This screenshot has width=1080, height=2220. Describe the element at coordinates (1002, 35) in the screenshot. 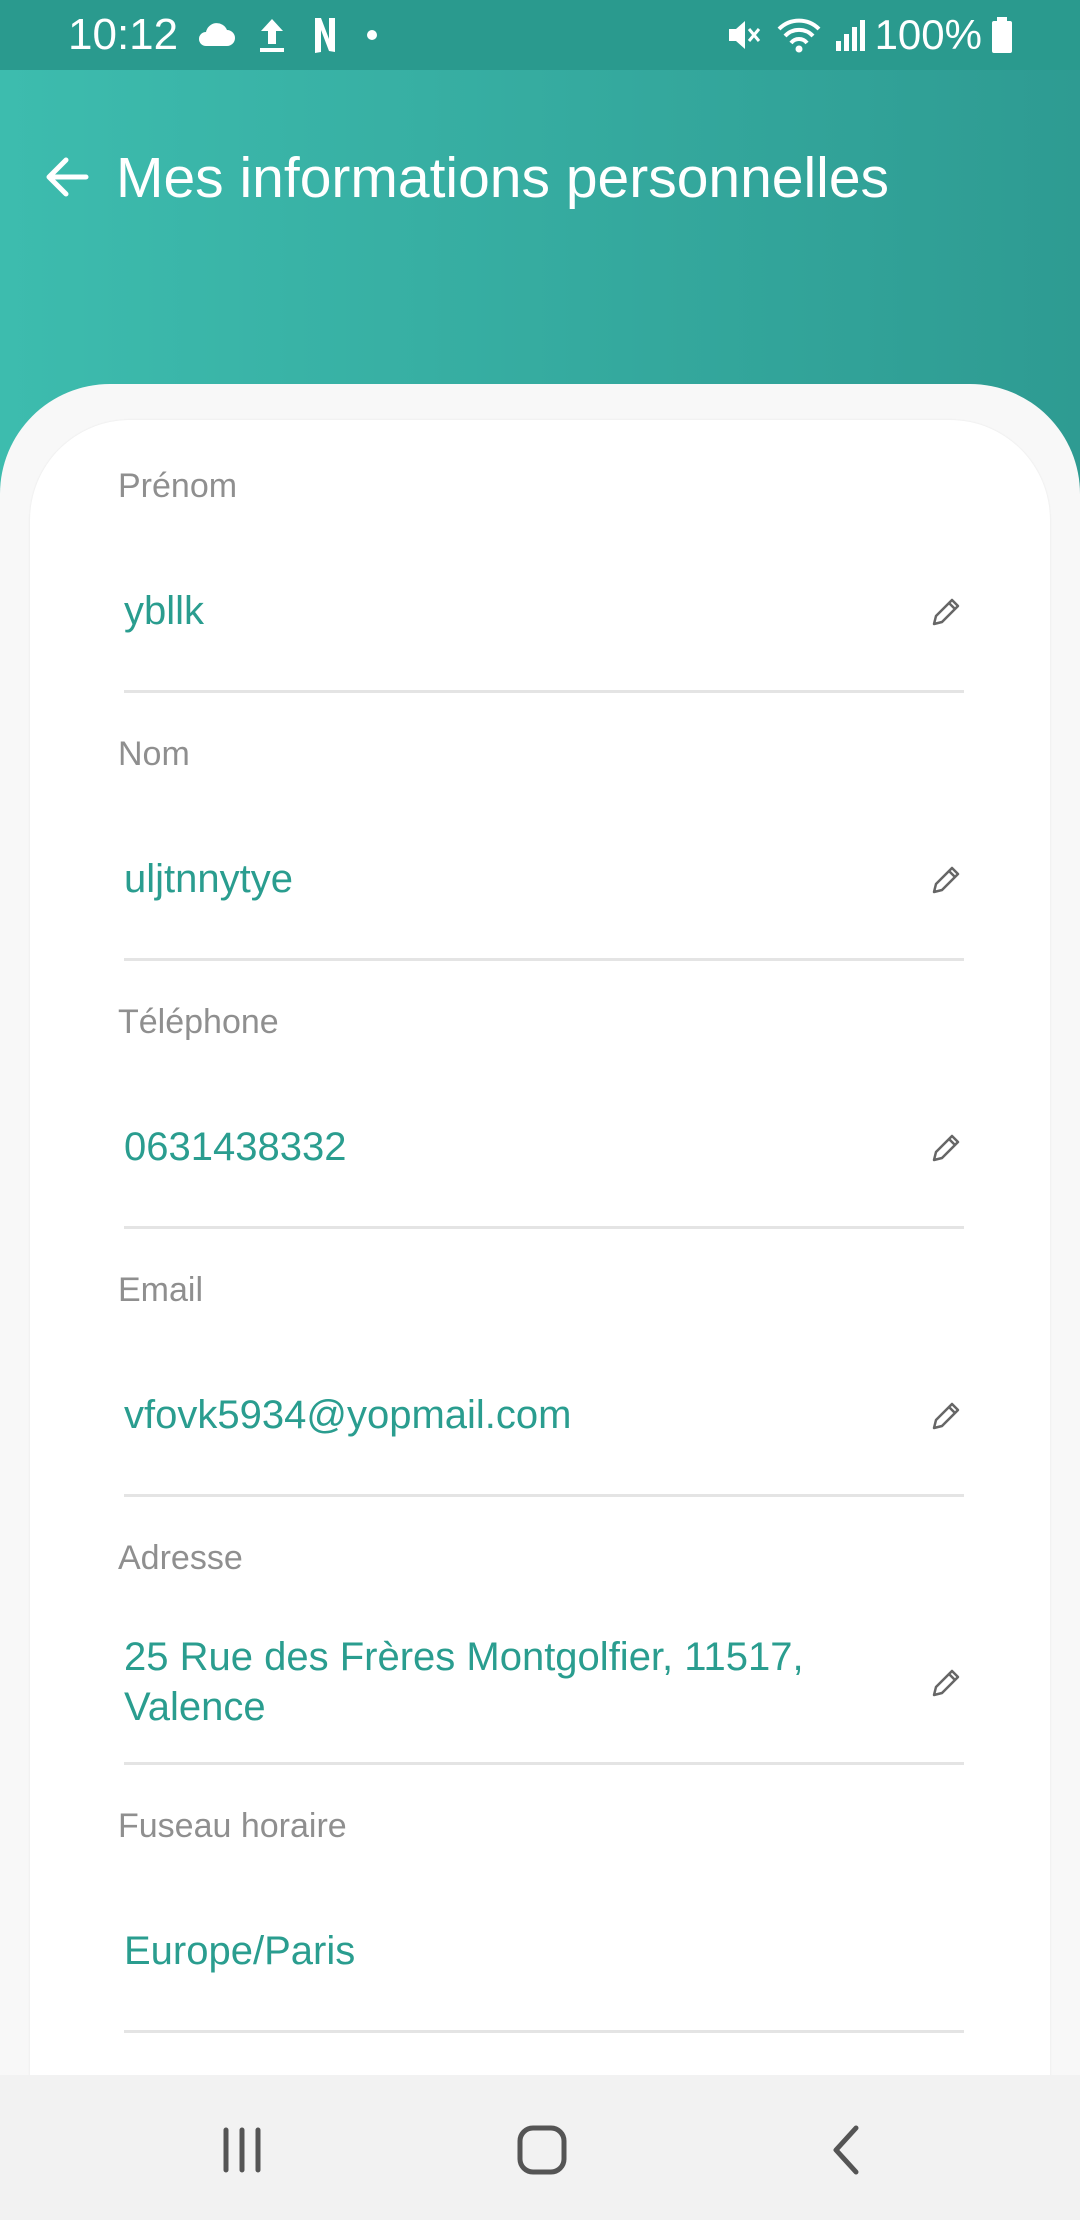

I see `battery-icon` at that location.